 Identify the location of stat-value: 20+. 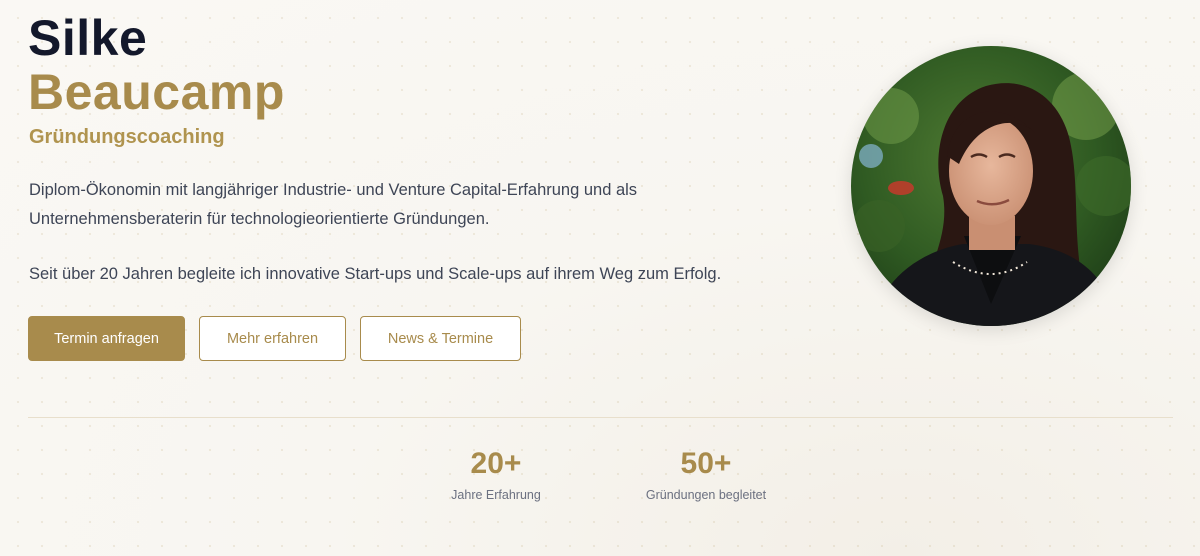
(496, 463).